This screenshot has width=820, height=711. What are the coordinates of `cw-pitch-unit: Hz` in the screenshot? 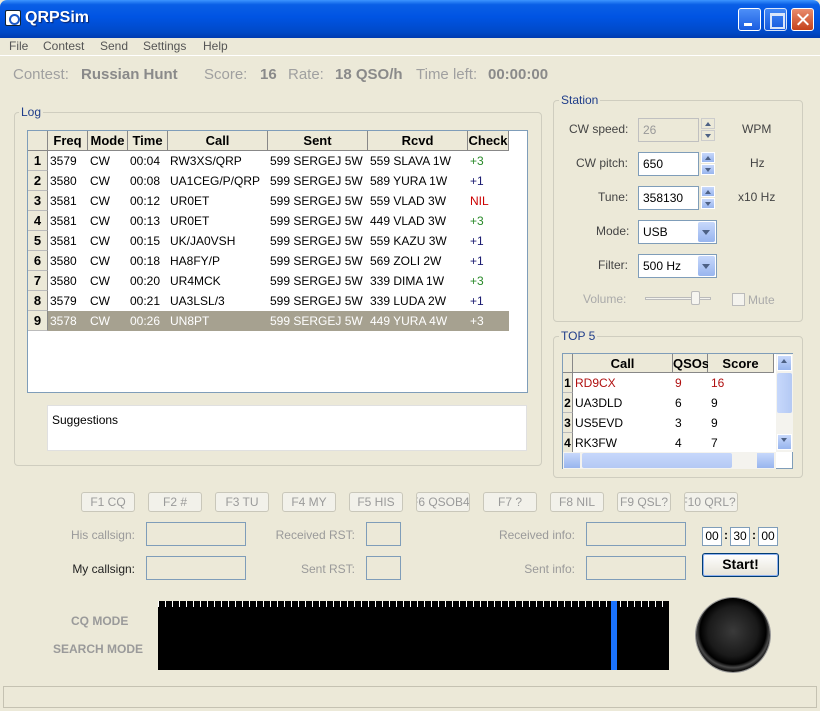 It's located at (757, 163).